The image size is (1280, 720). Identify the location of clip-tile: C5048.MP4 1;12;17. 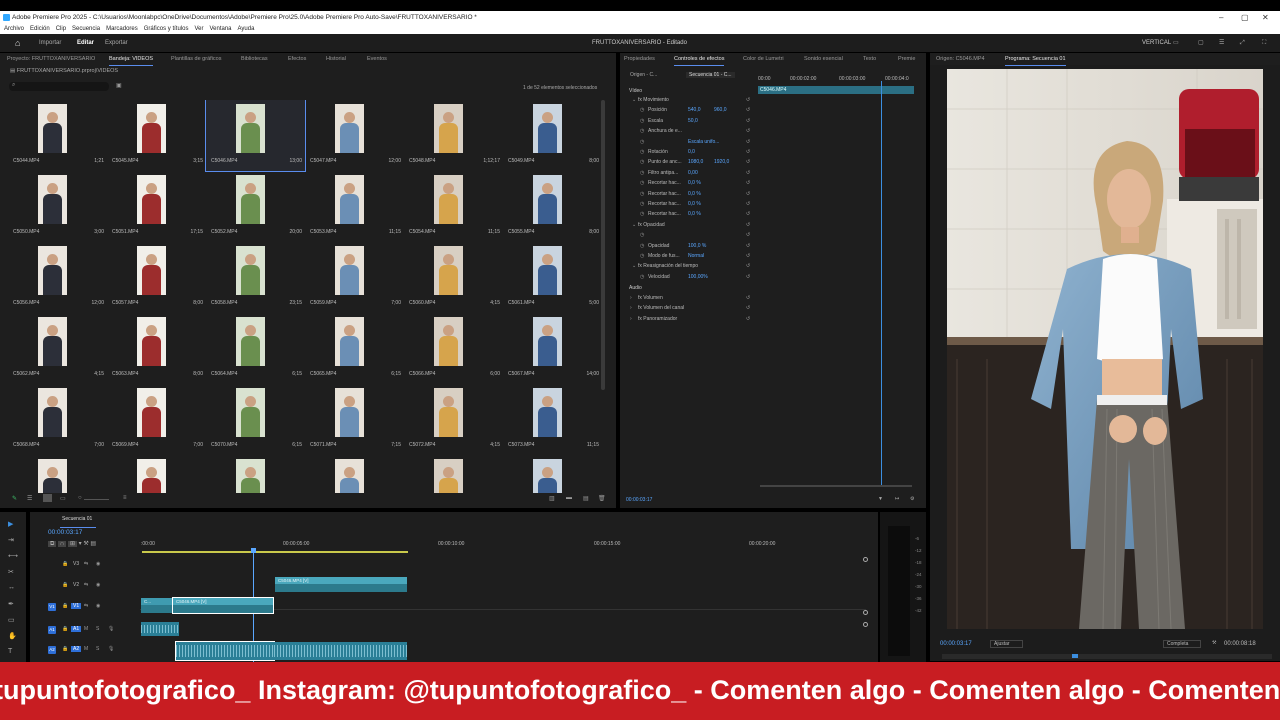
(453, 135).